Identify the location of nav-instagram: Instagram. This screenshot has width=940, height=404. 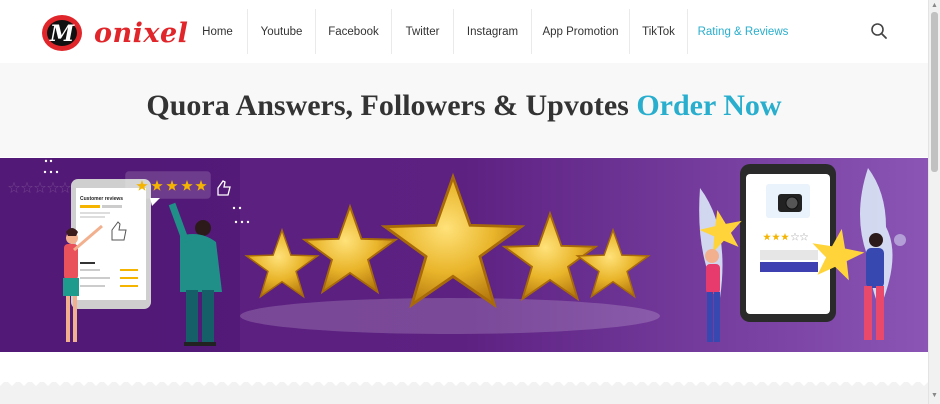
(493, 31).